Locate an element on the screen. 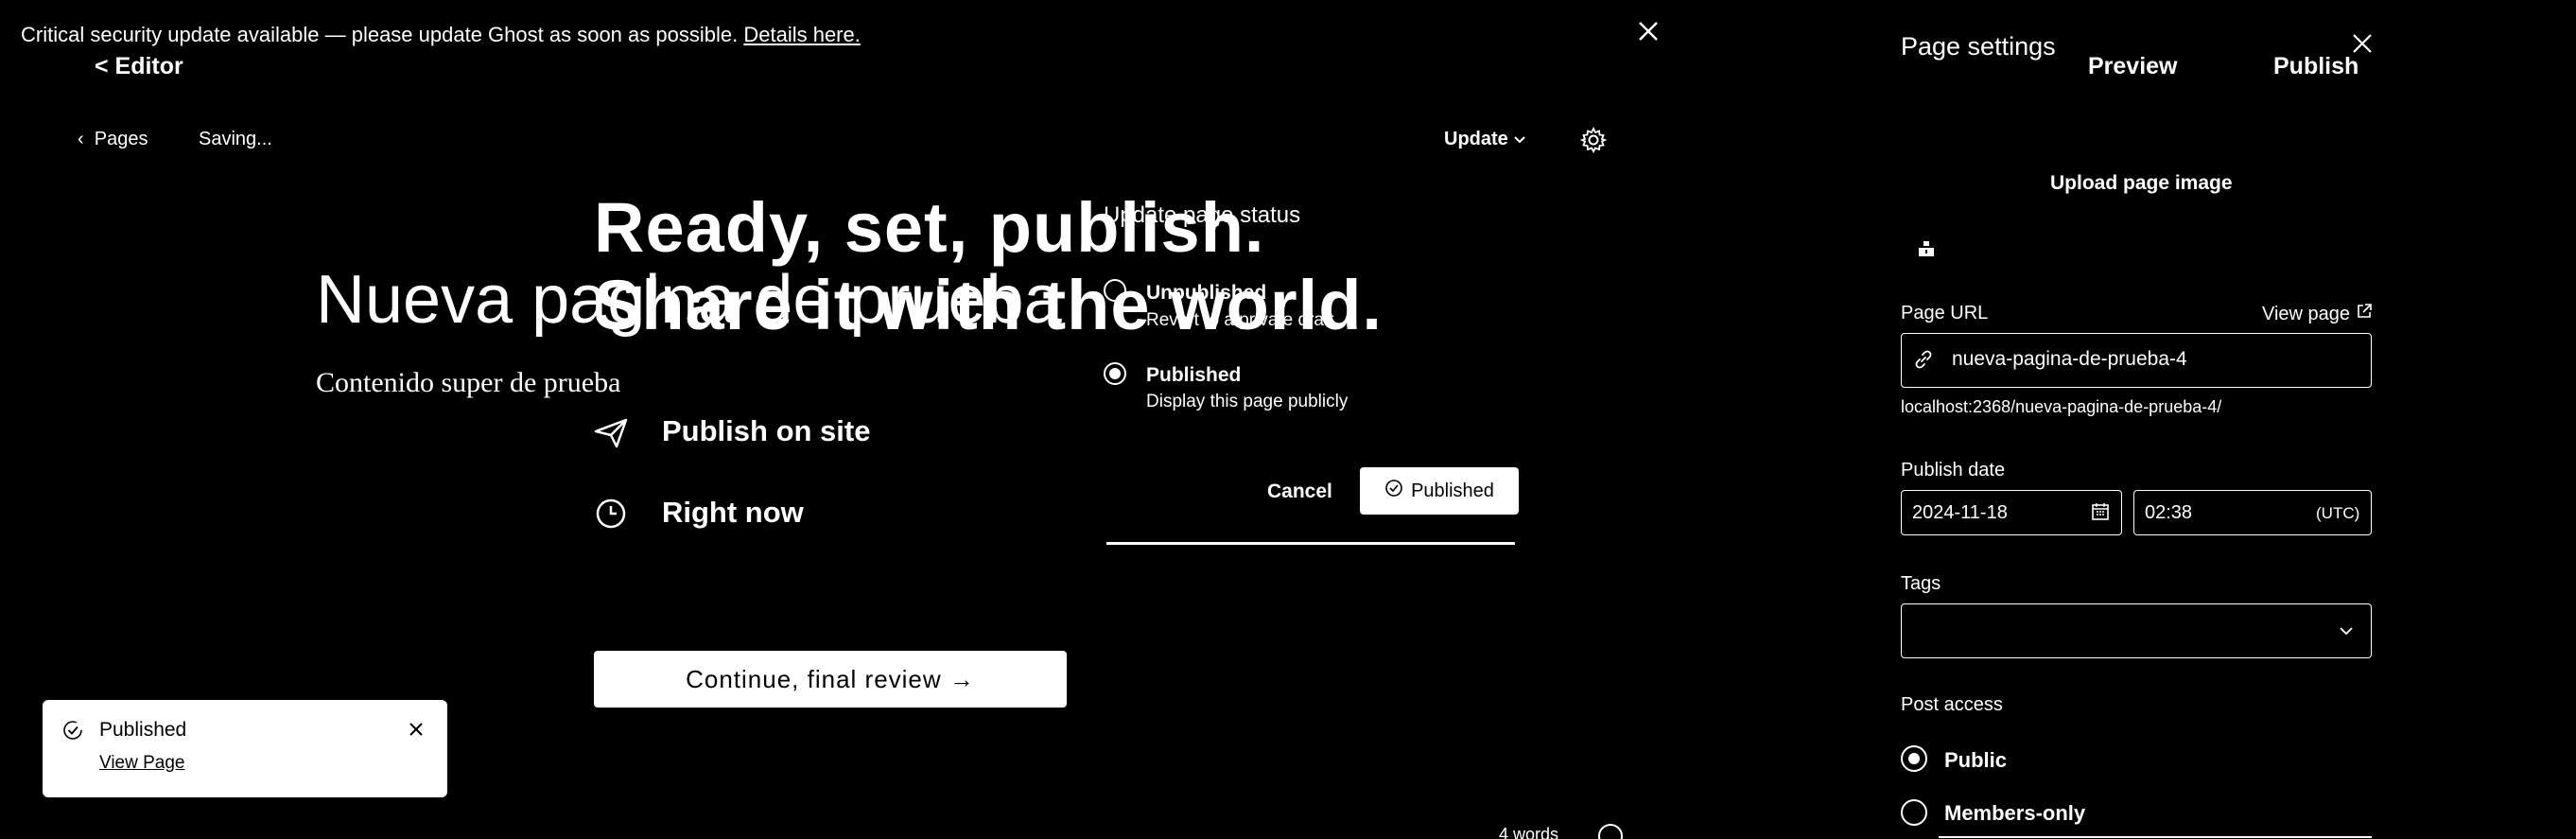 The width and height of the screenshot is (2576, 839). banner-details-link: Details here. is located at coordinates (802, 34).